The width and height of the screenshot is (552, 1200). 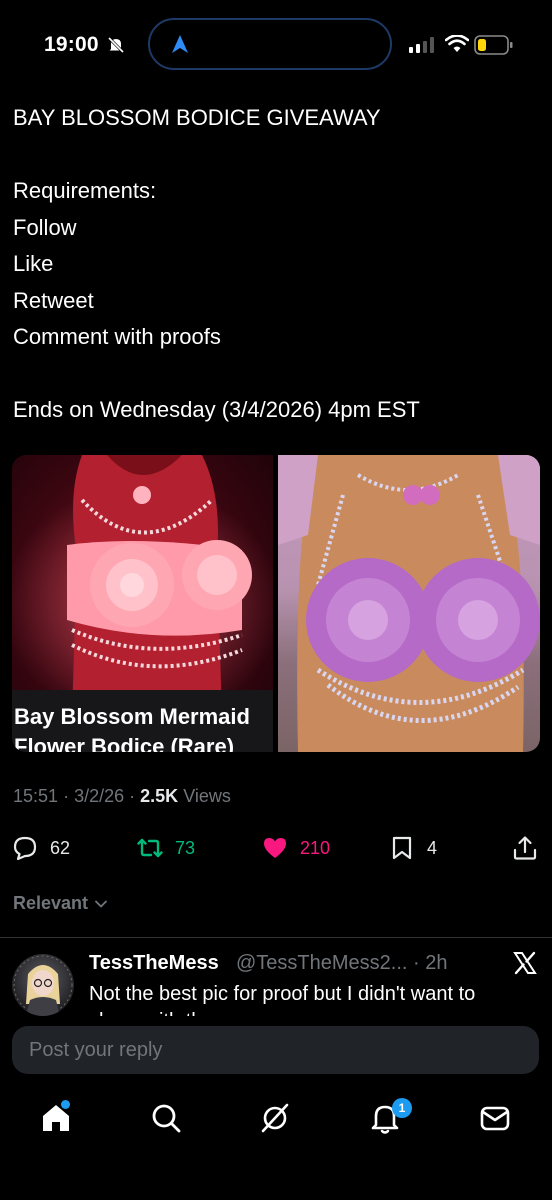 I want to click on reply-avatar, so click(x=43, y=985).